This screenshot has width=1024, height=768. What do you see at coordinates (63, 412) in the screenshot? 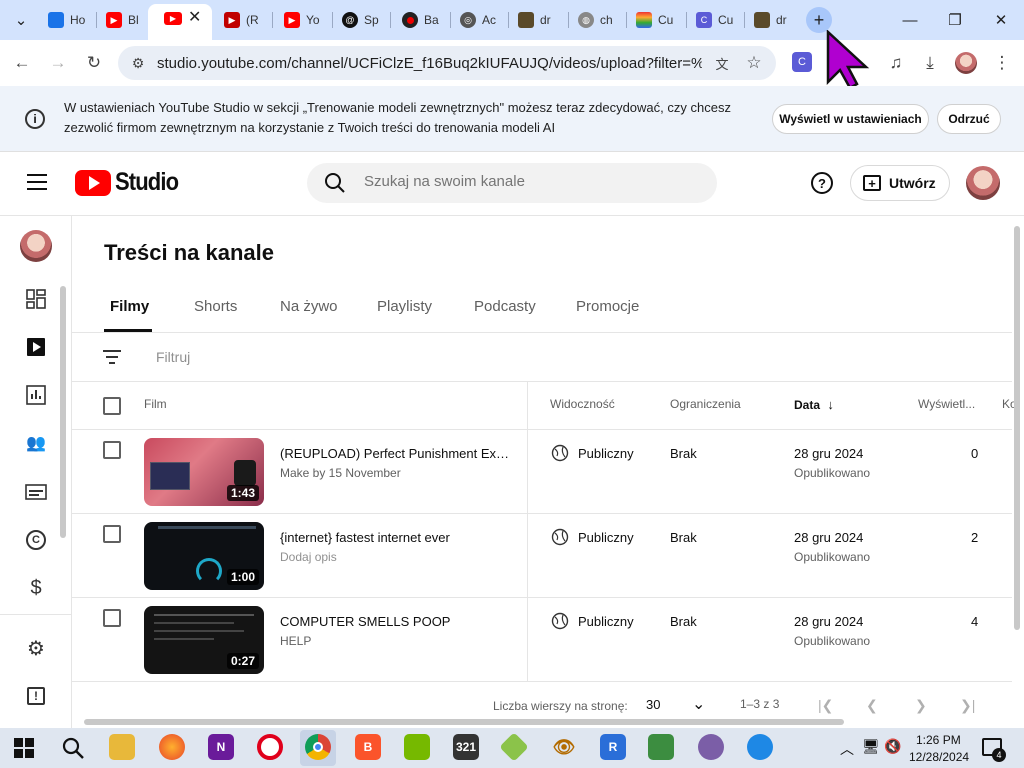
I see `sidebar-scrollbar` at bounding box center [63, 412].